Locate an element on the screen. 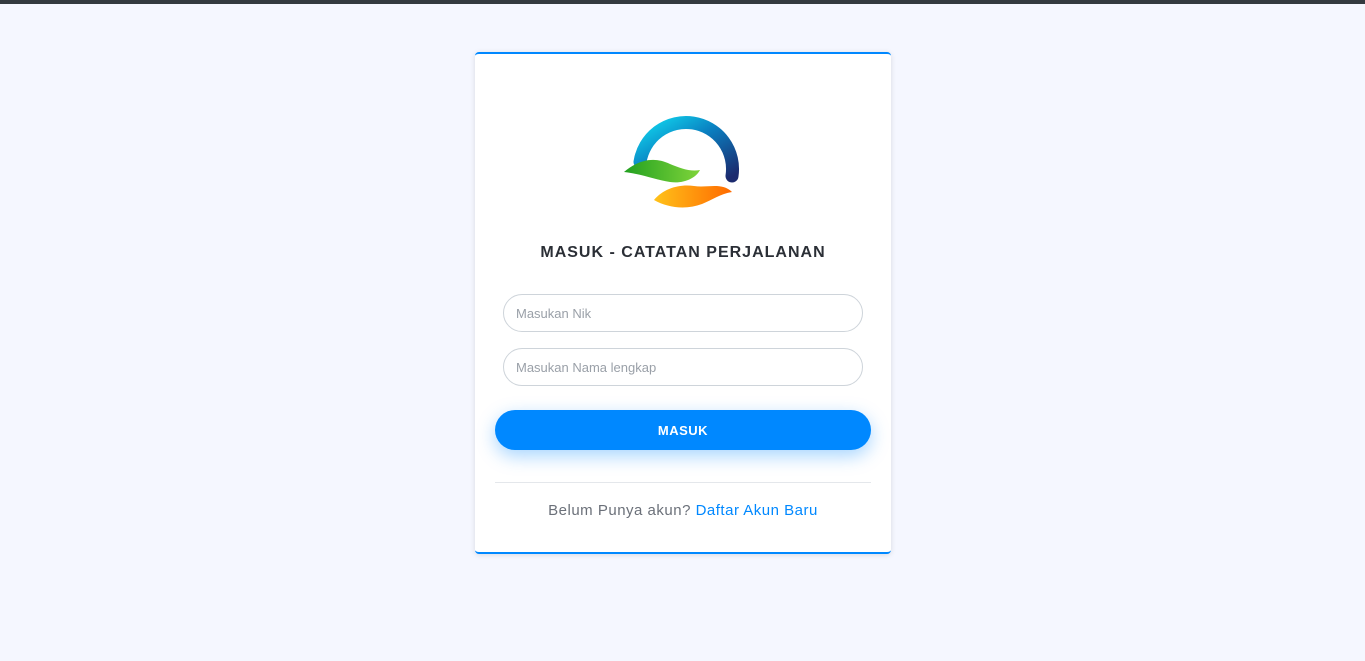 This screenshot has height=661, width=1365. signup-prompt-text: Belum Punya akun? is located at coordinates (619, 510).